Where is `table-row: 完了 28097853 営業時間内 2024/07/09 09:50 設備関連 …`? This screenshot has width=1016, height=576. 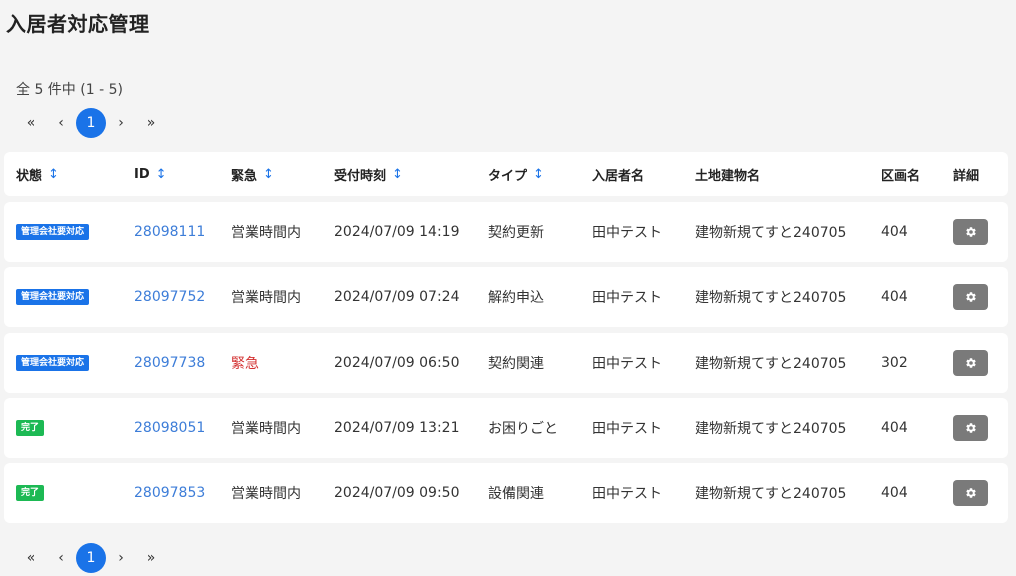
table-row: 完了 28097853 営業時間内 2024/07/09 09:50 設備関連 … is located at coordinates (506, 493).